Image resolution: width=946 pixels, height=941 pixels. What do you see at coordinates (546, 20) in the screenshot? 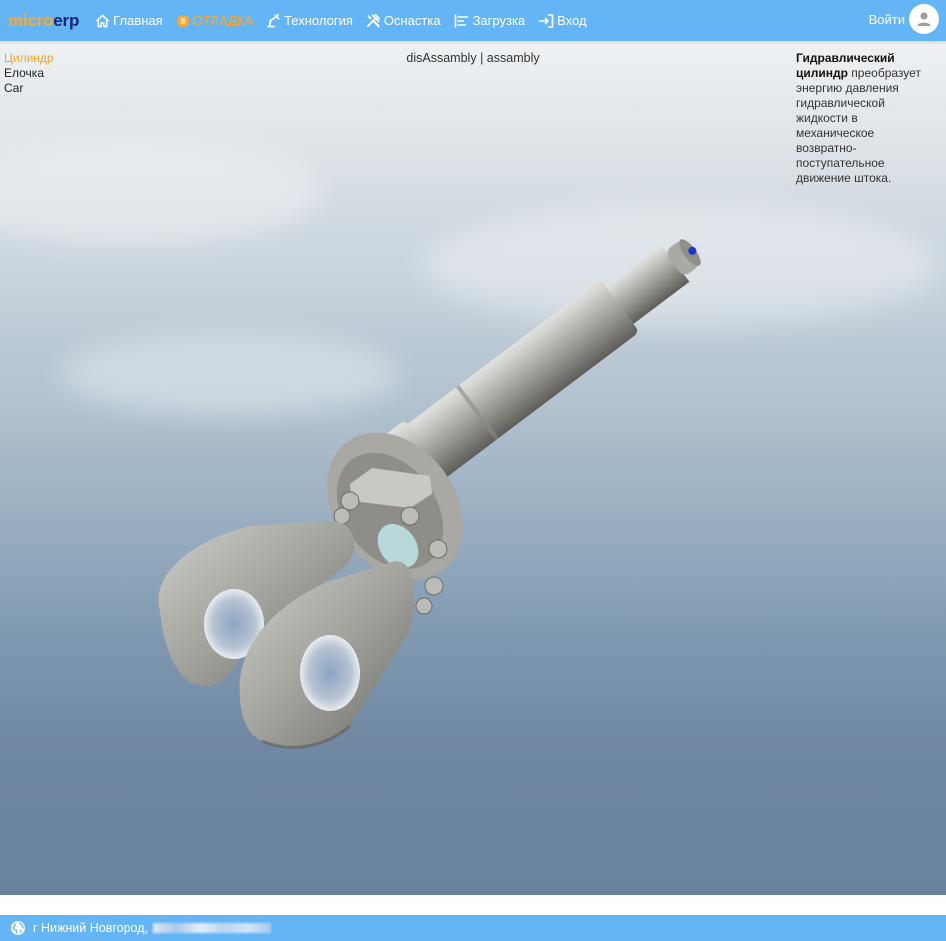
I see `login-icon` at bounding box center [546, 20].